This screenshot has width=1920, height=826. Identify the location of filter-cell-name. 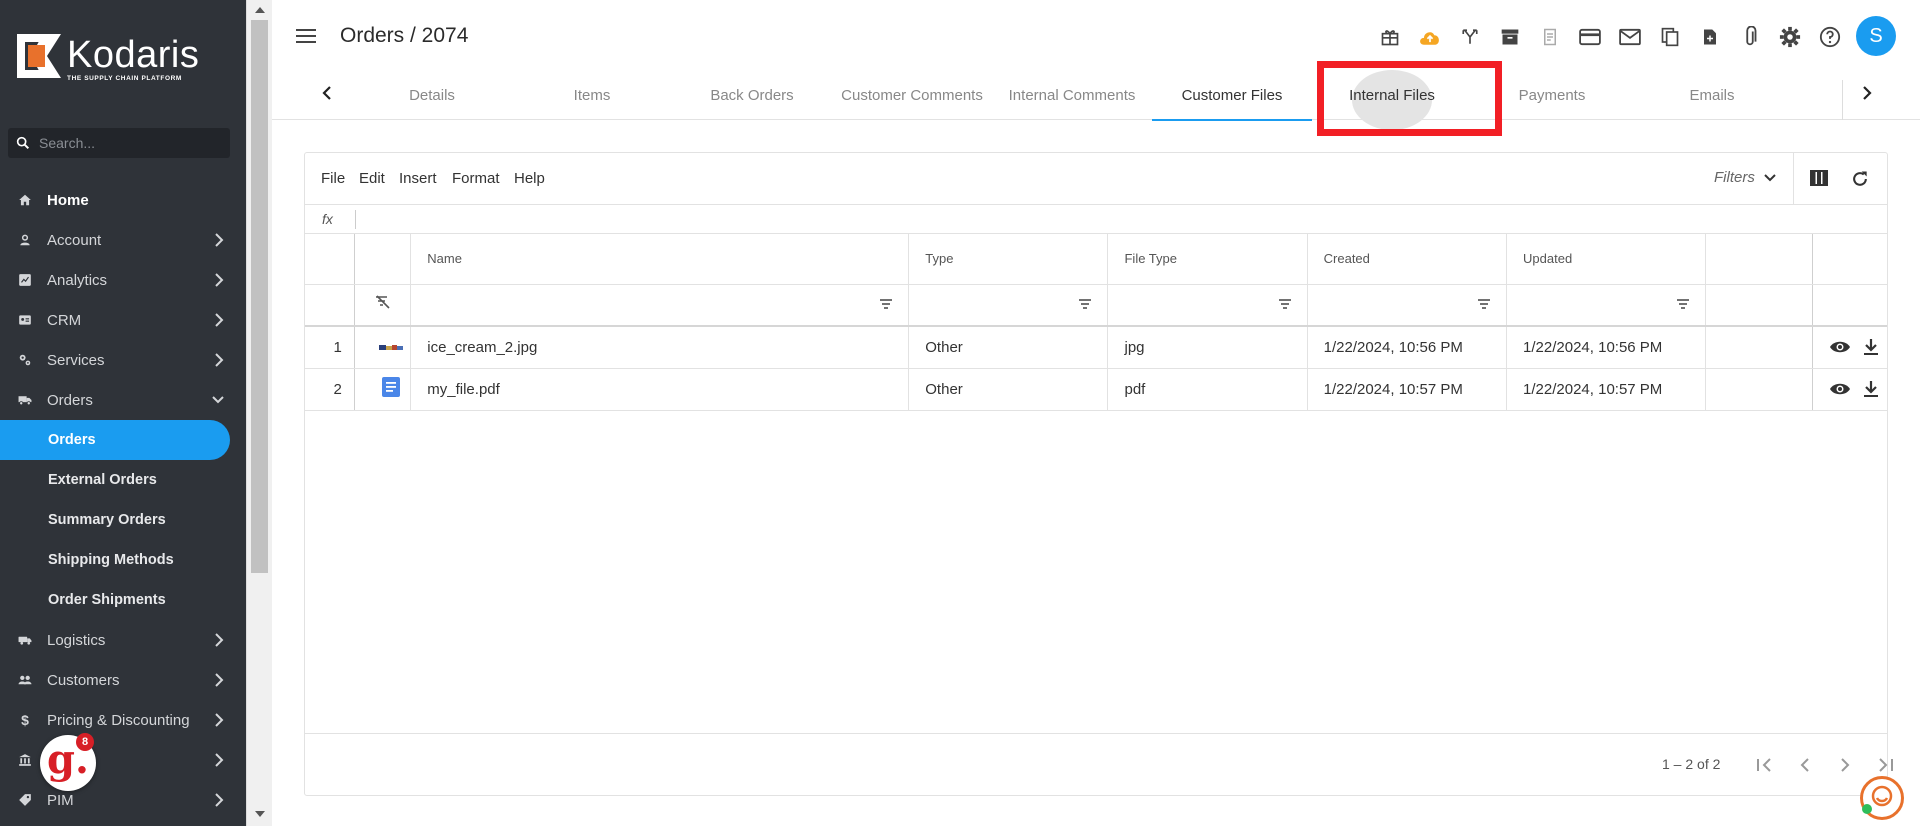
(660, 305).